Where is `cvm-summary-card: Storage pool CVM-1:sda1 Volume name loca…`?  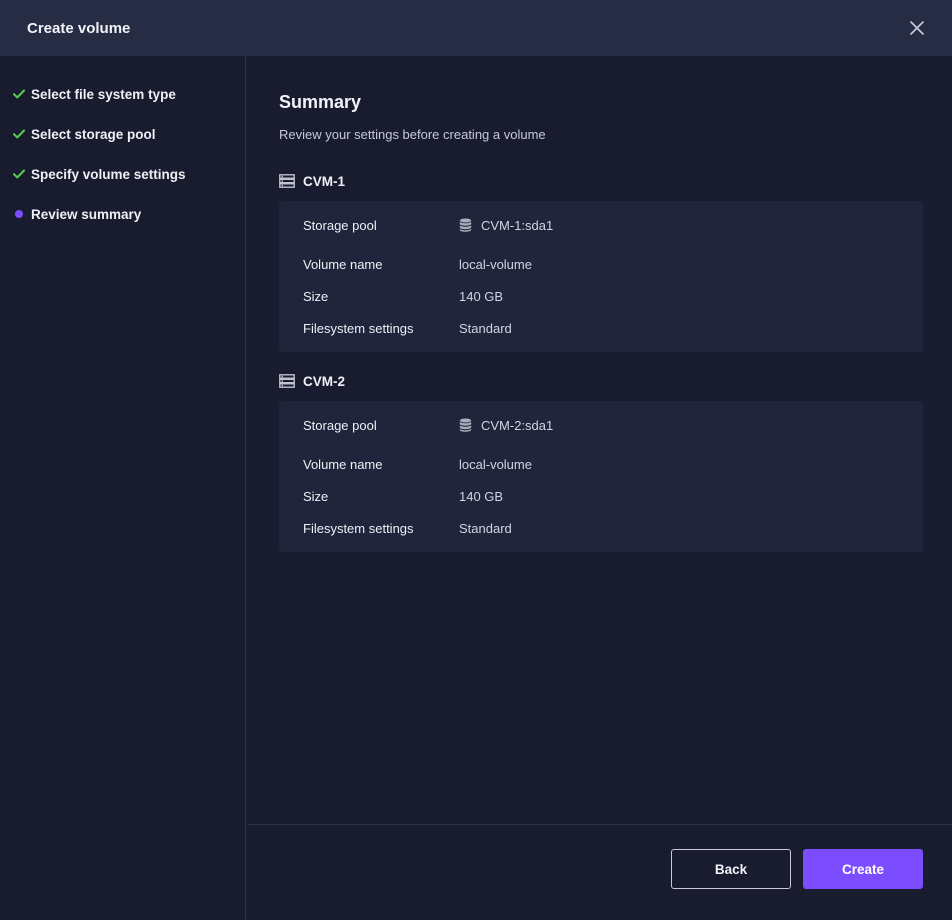 cvm-summary-card: Storage pool CVM-1:sda1 Volume name loca… is located at coordinates (601, 276).